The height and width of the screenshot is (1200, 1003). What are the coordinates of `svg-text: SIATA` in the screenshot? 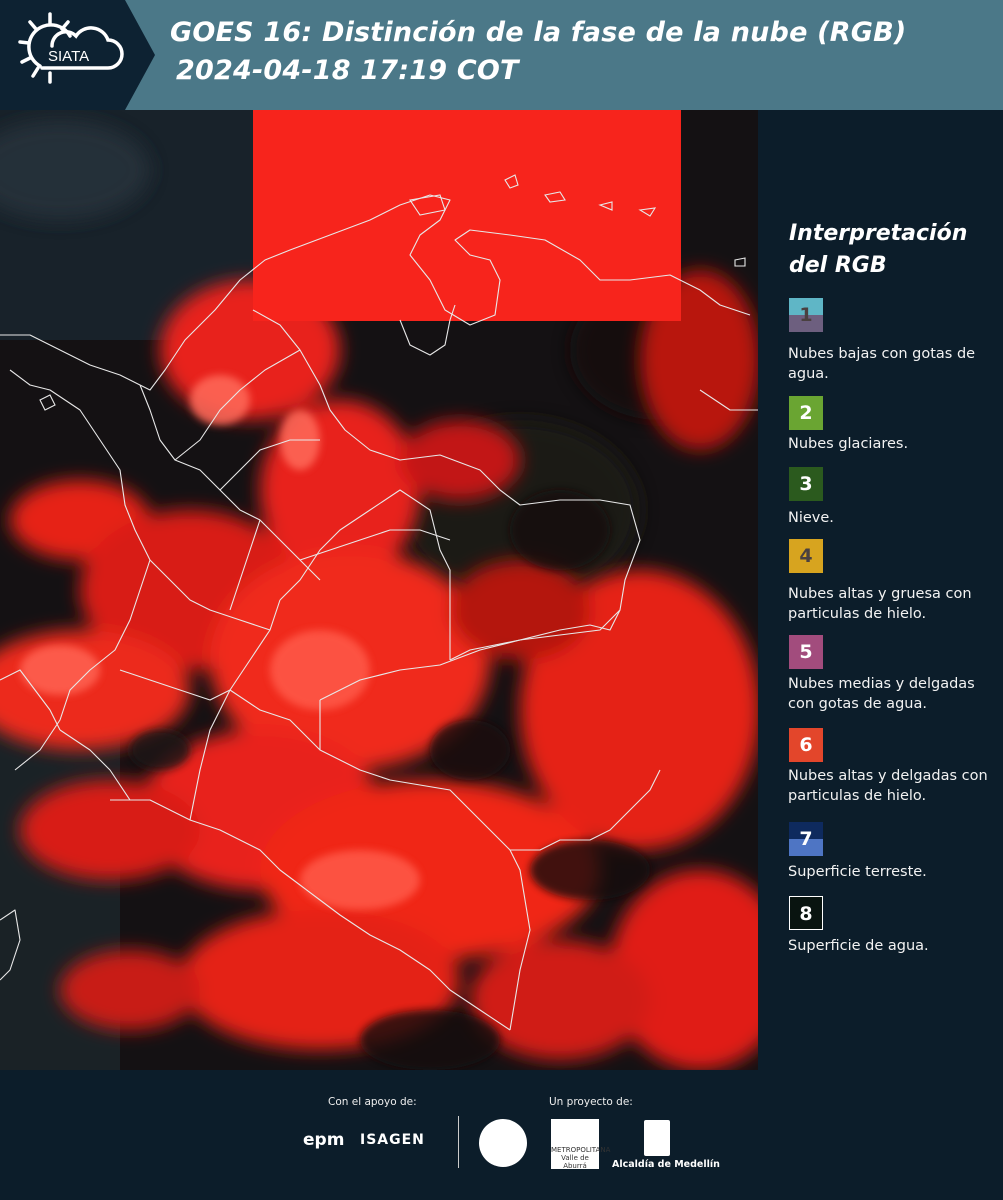 It's located at (68, 56).